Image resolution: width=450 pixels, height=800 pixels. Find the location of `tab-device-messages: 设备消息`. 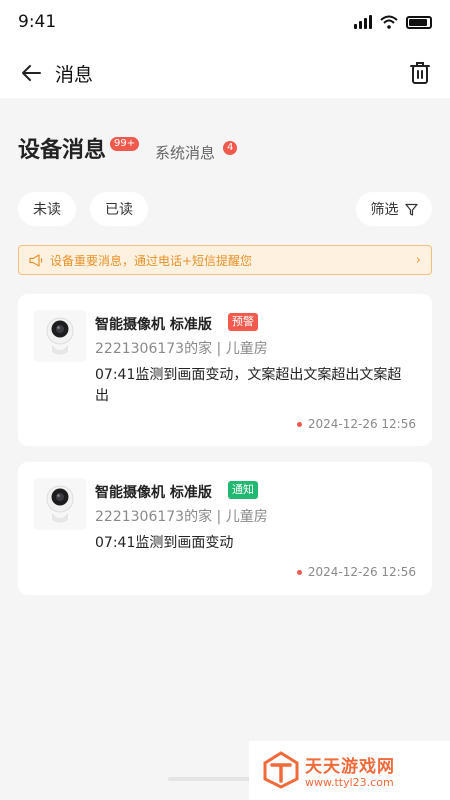

tab-device-messages: 设备消息 is located at coordinates (62, 148).